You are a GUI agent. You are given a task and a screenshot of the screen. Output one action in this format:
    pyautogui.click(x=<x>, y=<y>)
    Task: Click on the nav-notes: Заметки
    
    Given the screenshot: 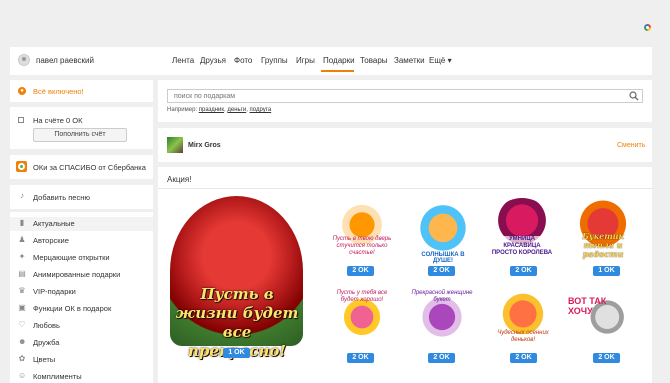 What is the action you would take?
    pyautogui.click(x=409, y=60)
    